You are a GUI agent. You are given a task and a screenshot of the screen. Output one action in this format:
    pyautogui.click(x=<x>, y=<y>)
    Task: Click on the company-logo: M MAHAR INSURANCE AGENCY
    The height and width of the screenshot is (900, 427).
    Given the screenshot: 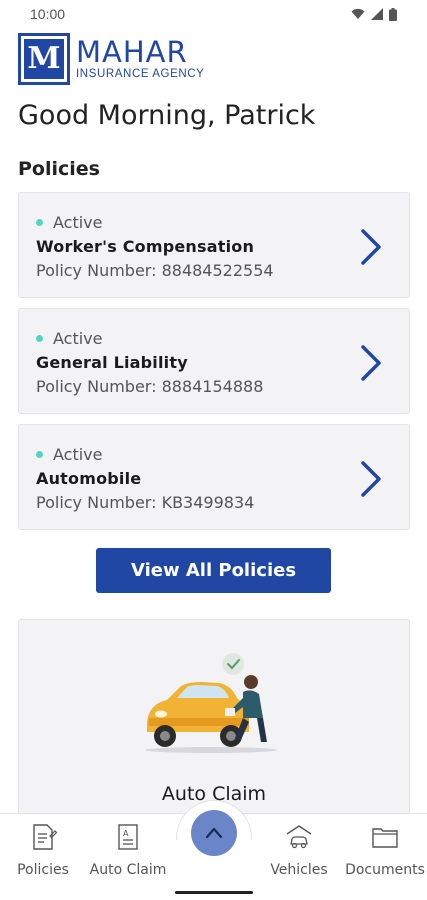 What is the action you would take?
    pyautogui.click(x=111, y=59)
    